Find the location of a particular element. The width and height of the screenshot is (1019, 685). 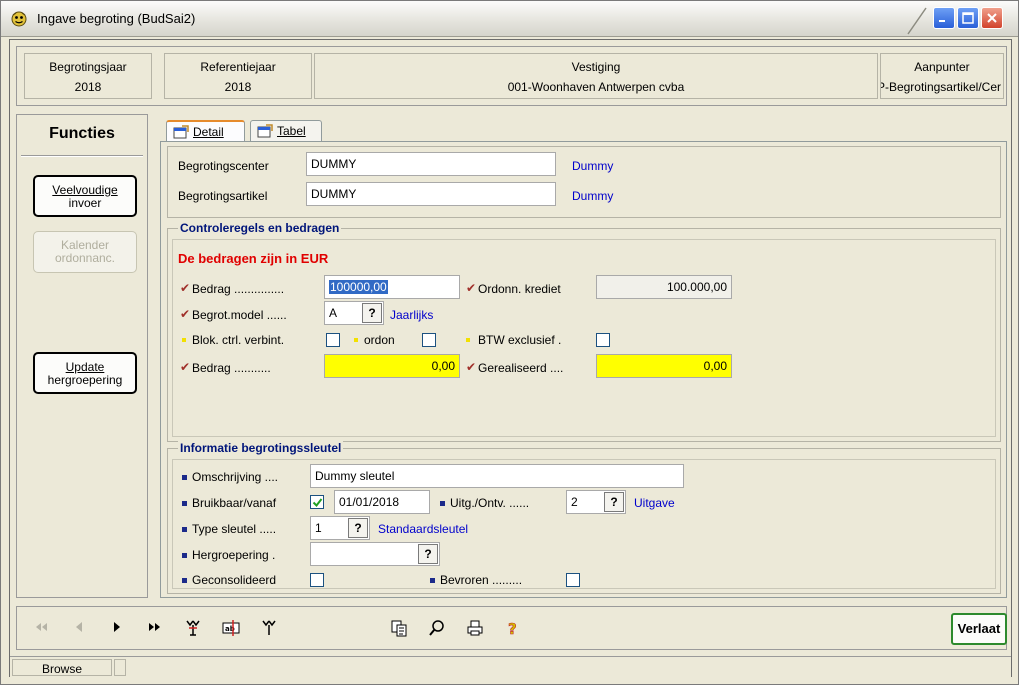

begrotingscenter-label: Begrotingscenter is located at coordinates (223, 166).